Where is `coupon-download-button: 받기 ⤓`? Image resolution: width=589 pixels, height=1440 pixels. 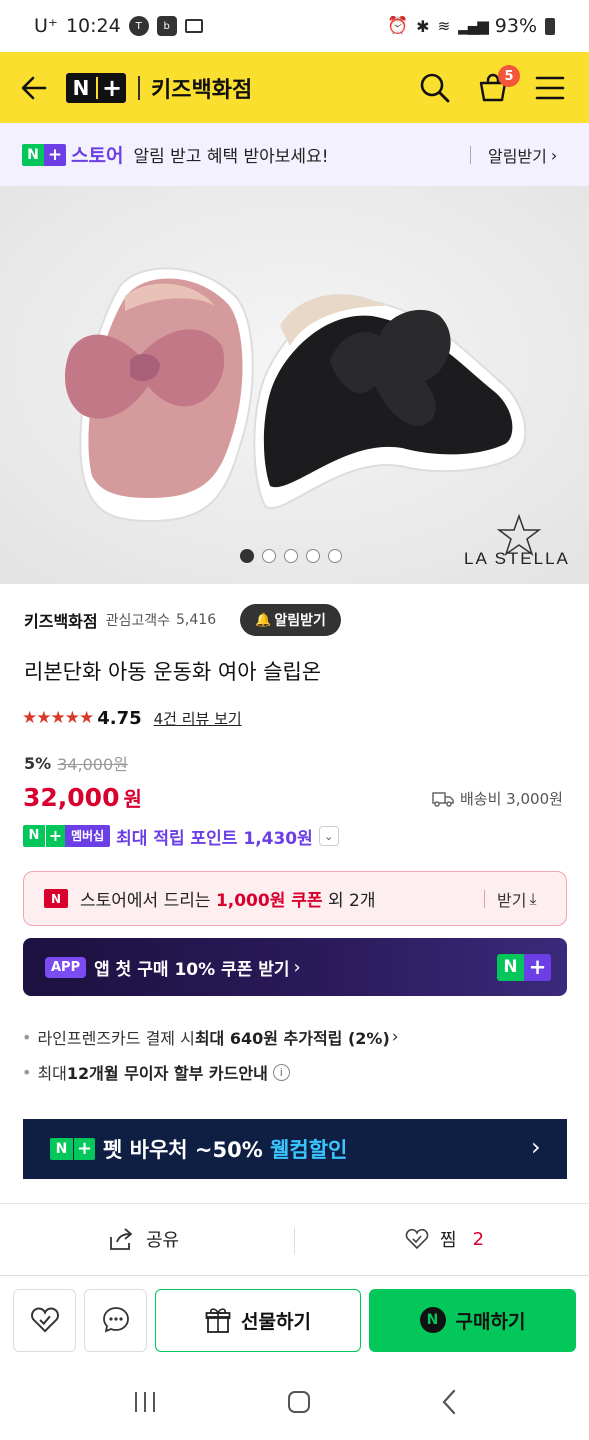
coupon-download-button: 받기 ⤓ is located at coordinates (517, 899).